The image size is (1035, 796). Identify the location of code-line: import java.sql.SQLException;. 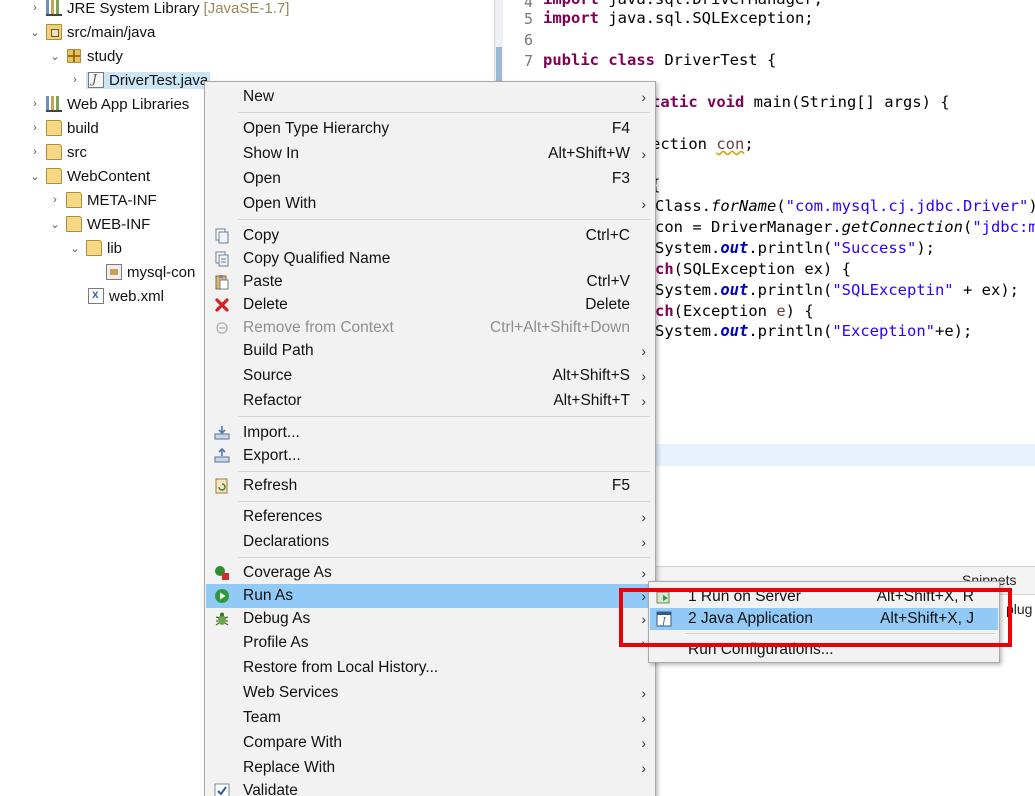
(678, 18).